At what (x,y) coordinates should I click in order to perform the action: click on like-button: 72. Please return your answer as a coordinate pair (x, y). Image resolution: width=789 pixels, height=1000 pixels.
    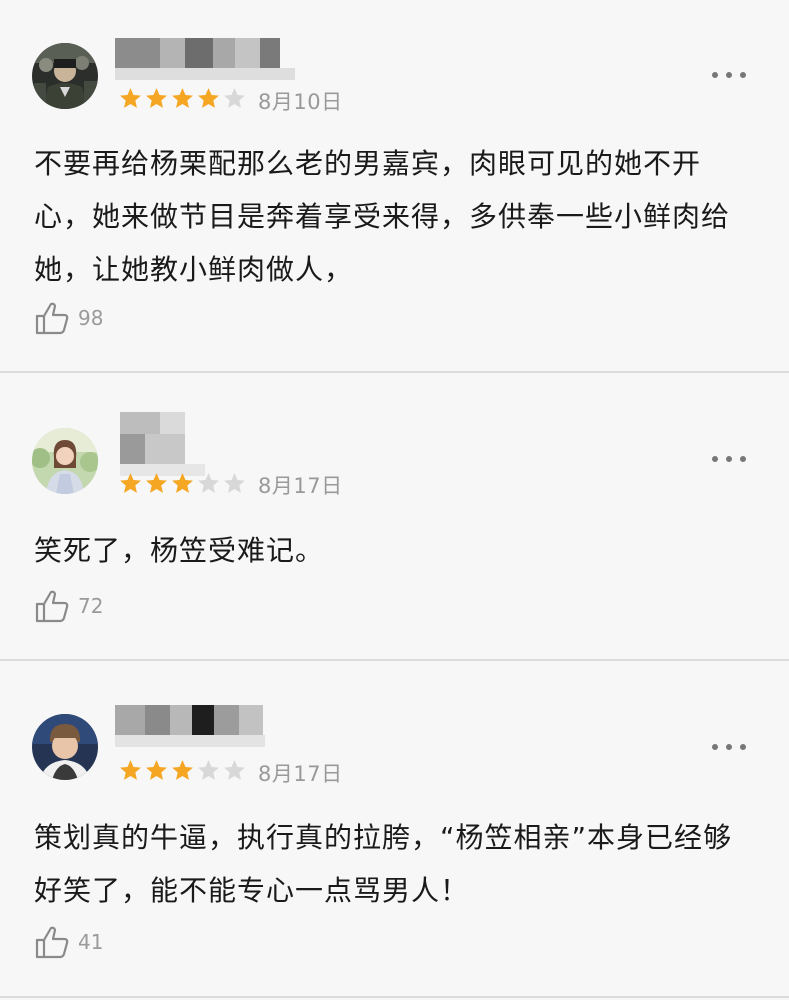
    Looking at the image, I should click on (68, 606).